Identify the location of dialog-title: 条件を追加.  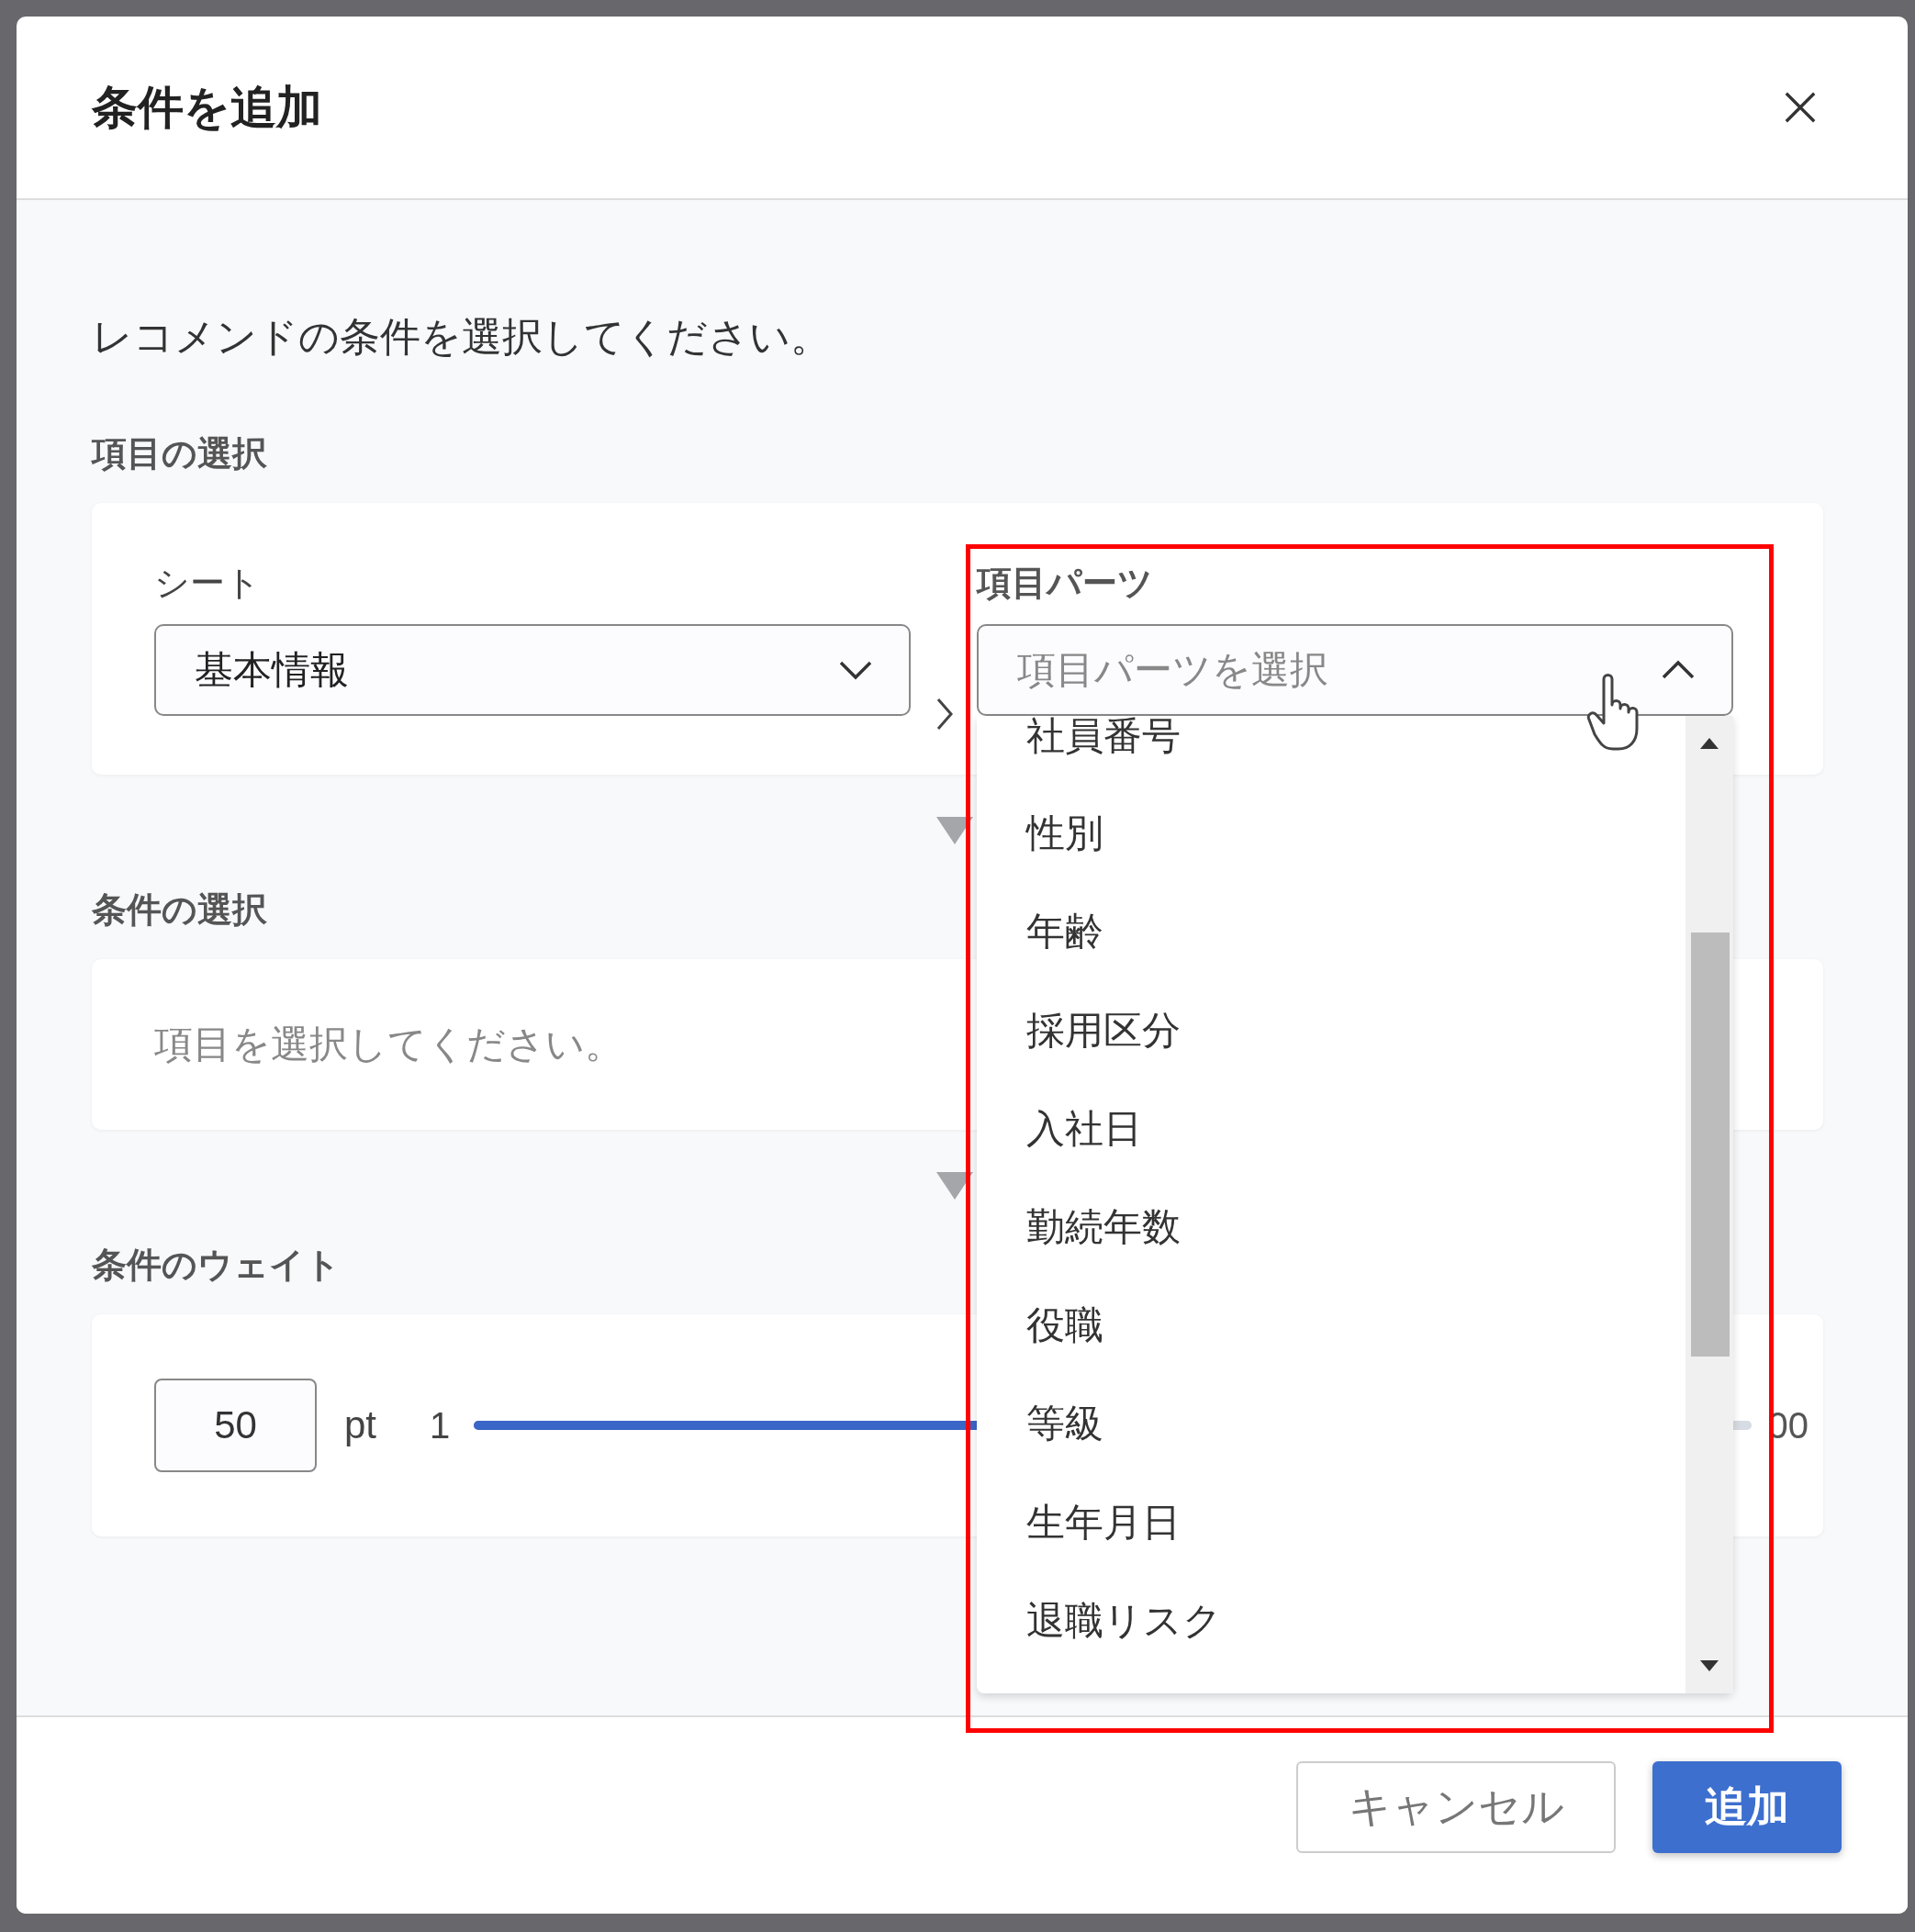
(207, 108).